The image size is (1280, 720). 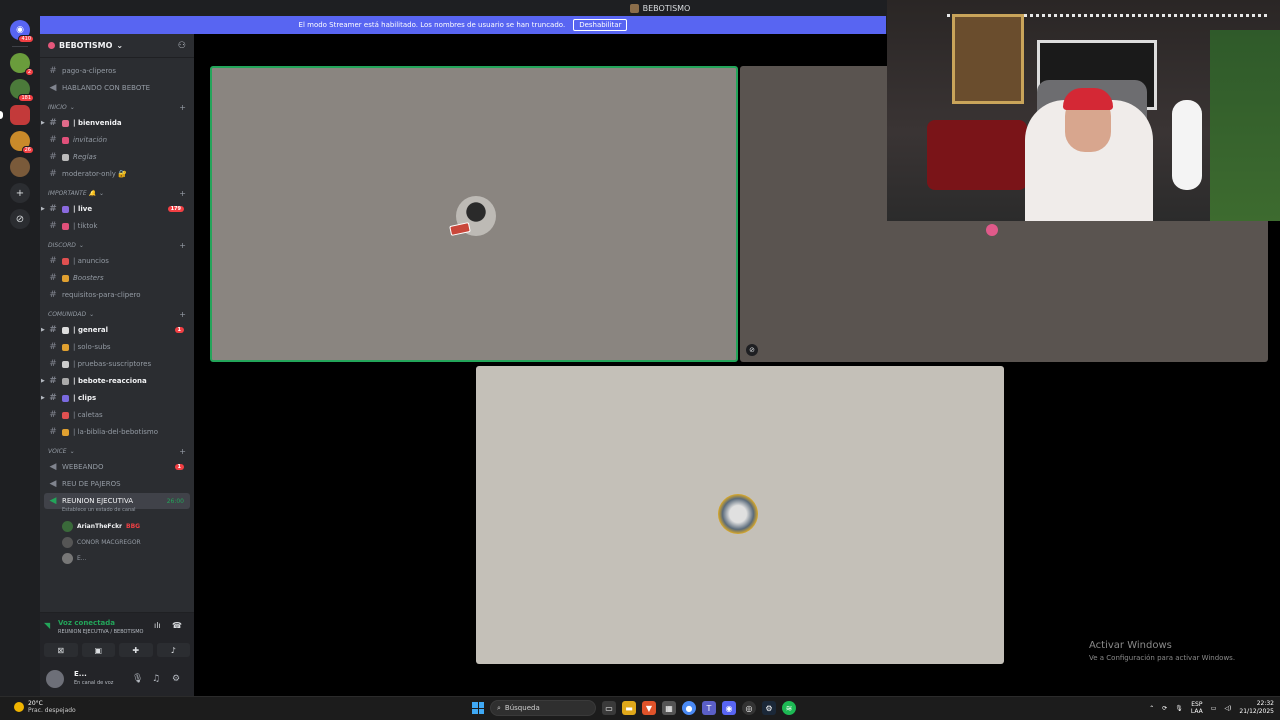 What do you see at coordinates (57, 451) in the screenshot?
I see `category-label: VOICE` at bounding box center [57, 451].